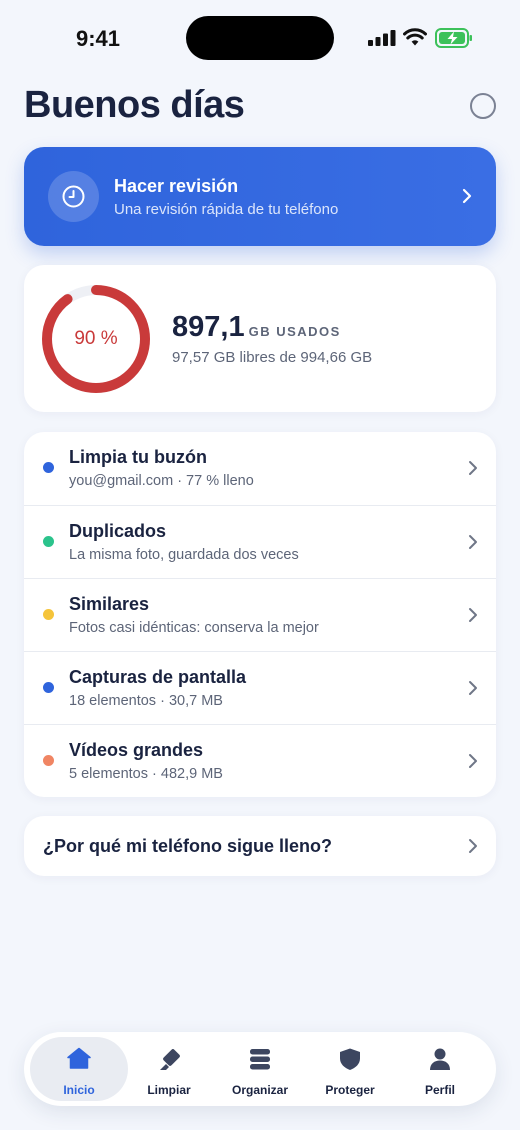  What do you see at coordinates (184, 555) in the screenshot?
I see `list-item-subtitle: La misma foto, guardada dos veces` at bounding box center [184, 555].